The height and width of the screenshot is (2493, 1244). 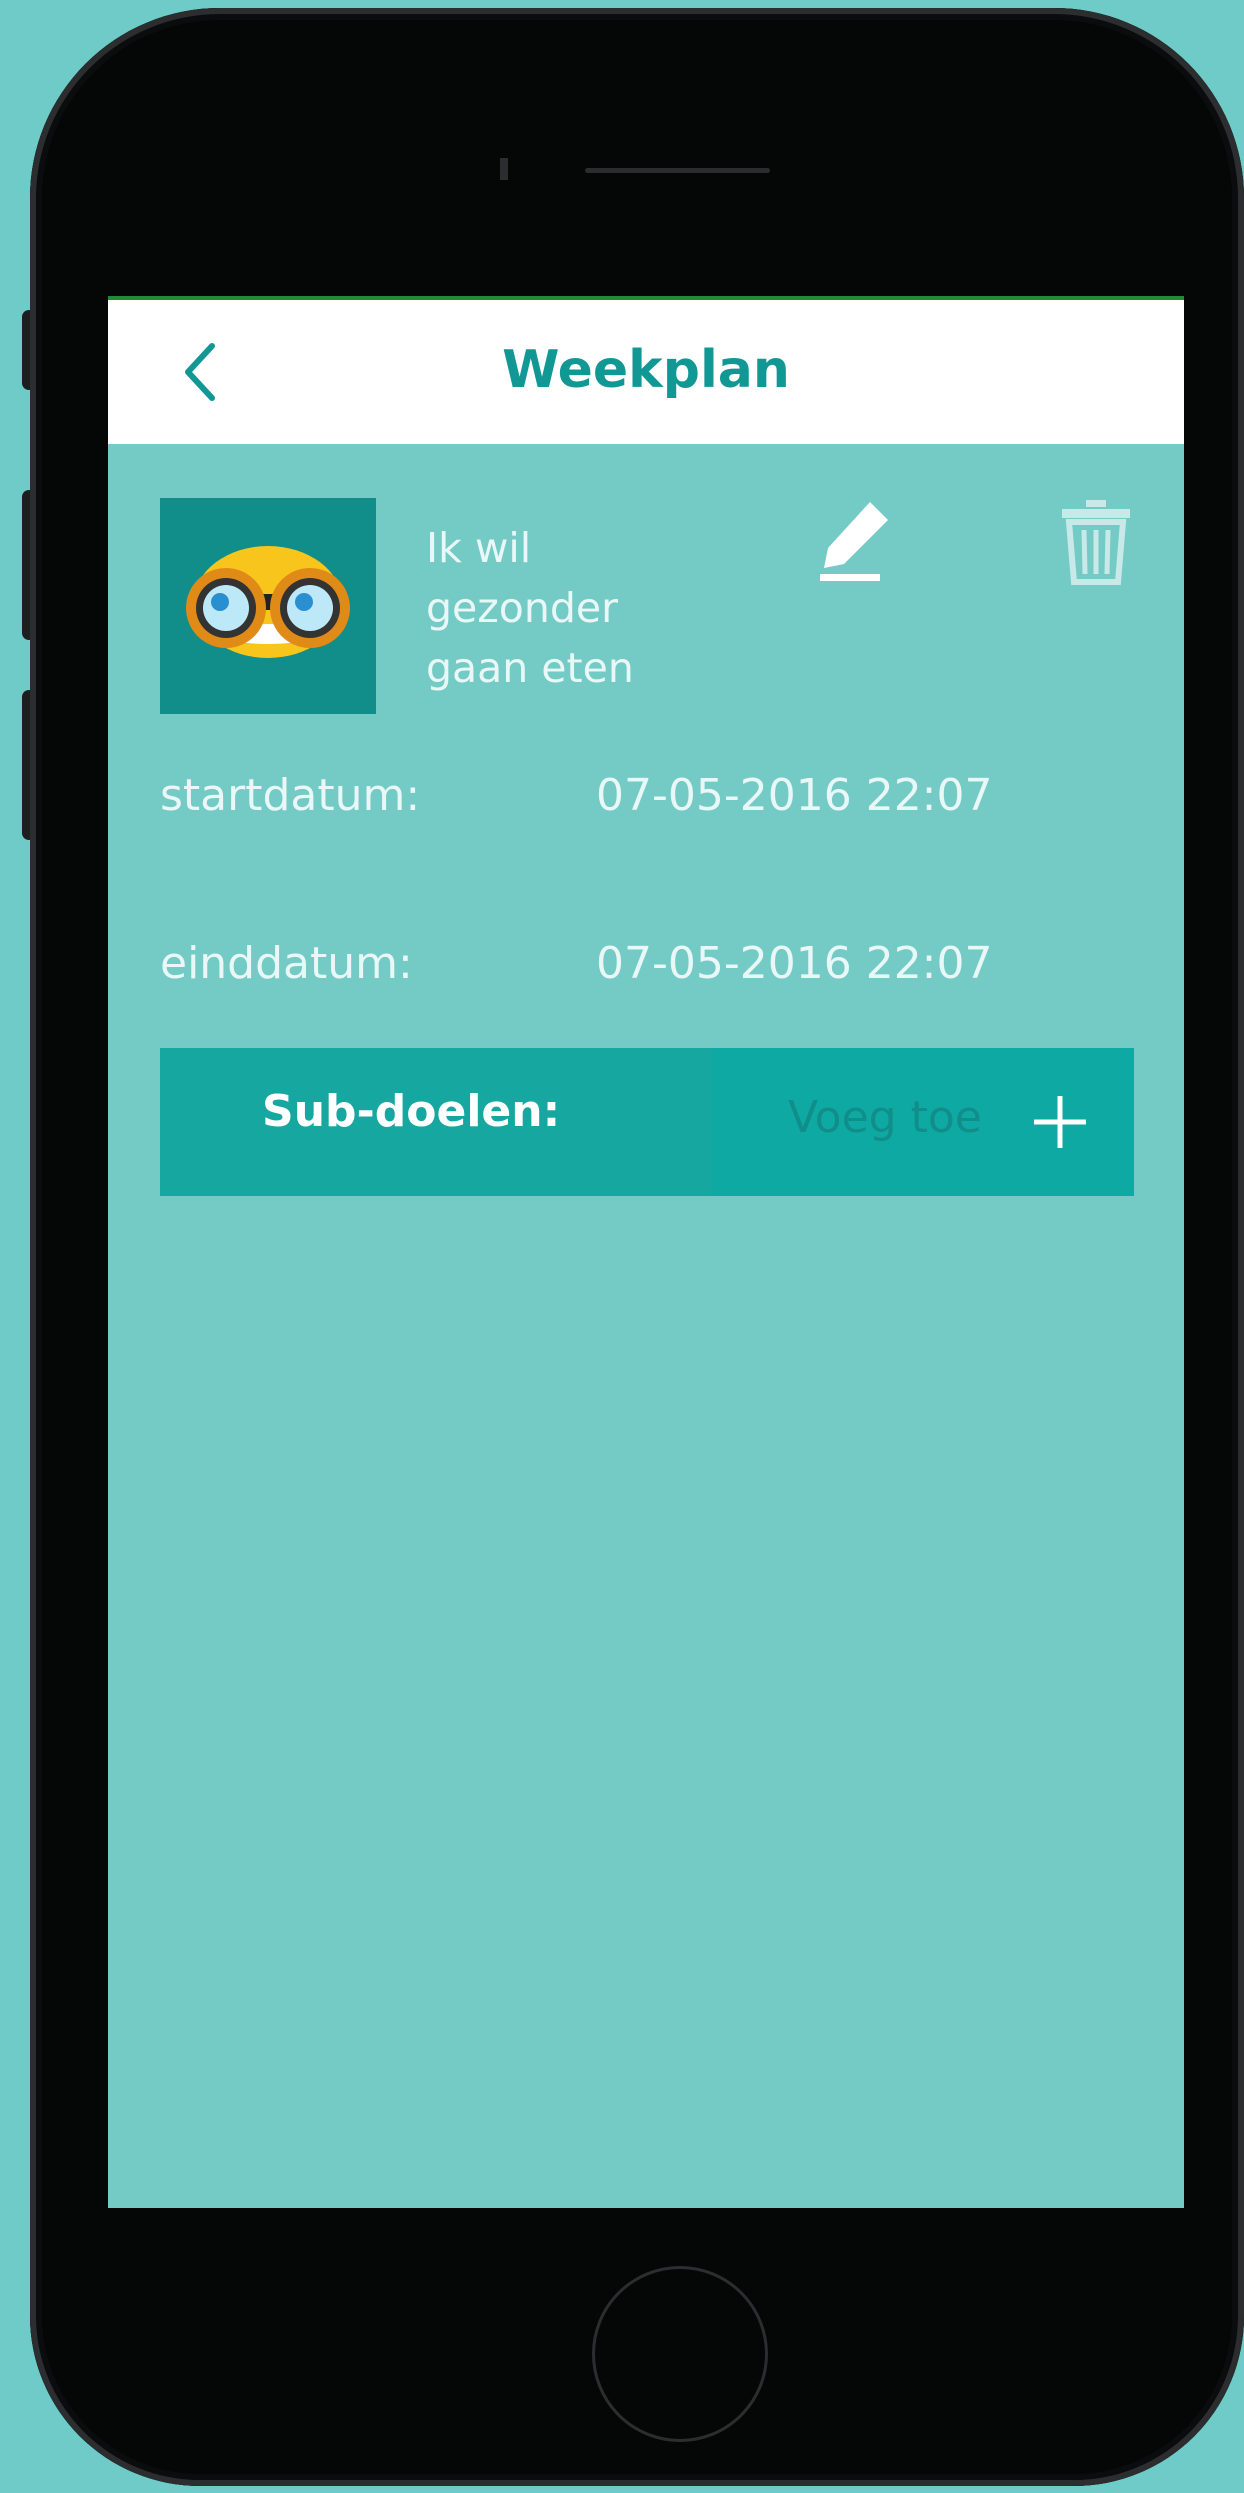 What do you see at coordinates (677, 170) in the screenshot?
I see `earpiece-speaker` at bounding box center [677, 170].